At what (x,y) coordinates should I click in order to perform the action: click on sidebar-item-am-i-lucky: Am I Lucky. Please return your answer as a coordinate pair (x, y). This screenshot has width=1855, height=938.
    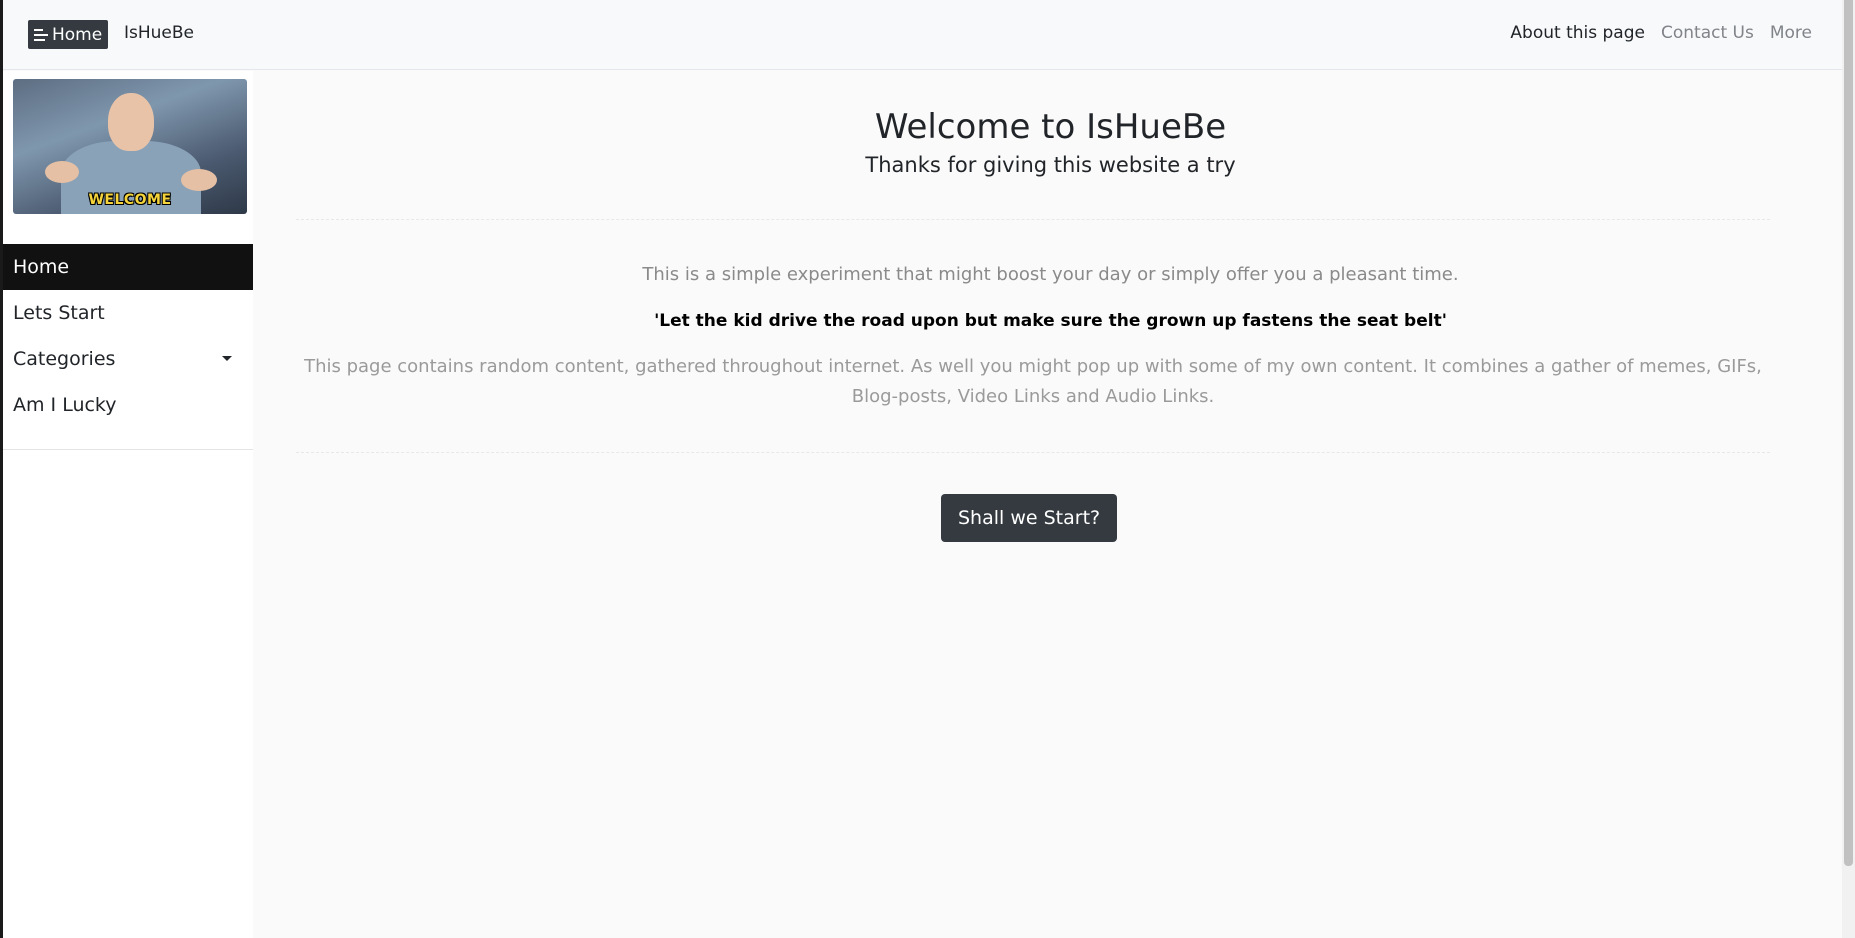
    Looking at the image, I should click on (128, 405).